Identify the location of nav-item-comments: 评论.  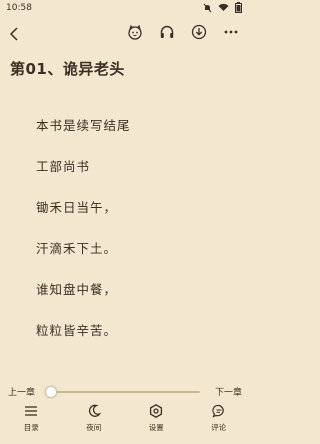
(219, 424).